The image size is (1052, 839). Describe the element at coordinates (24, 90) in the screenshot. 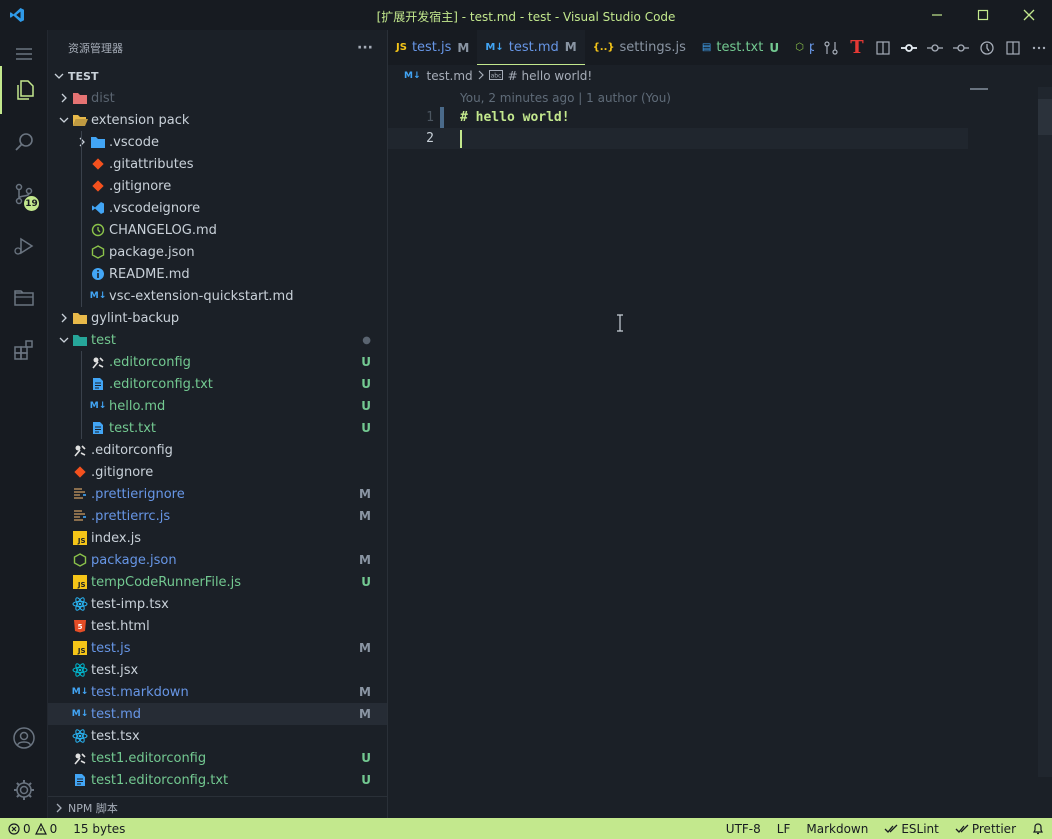

I see `explorer-icon` at that location.